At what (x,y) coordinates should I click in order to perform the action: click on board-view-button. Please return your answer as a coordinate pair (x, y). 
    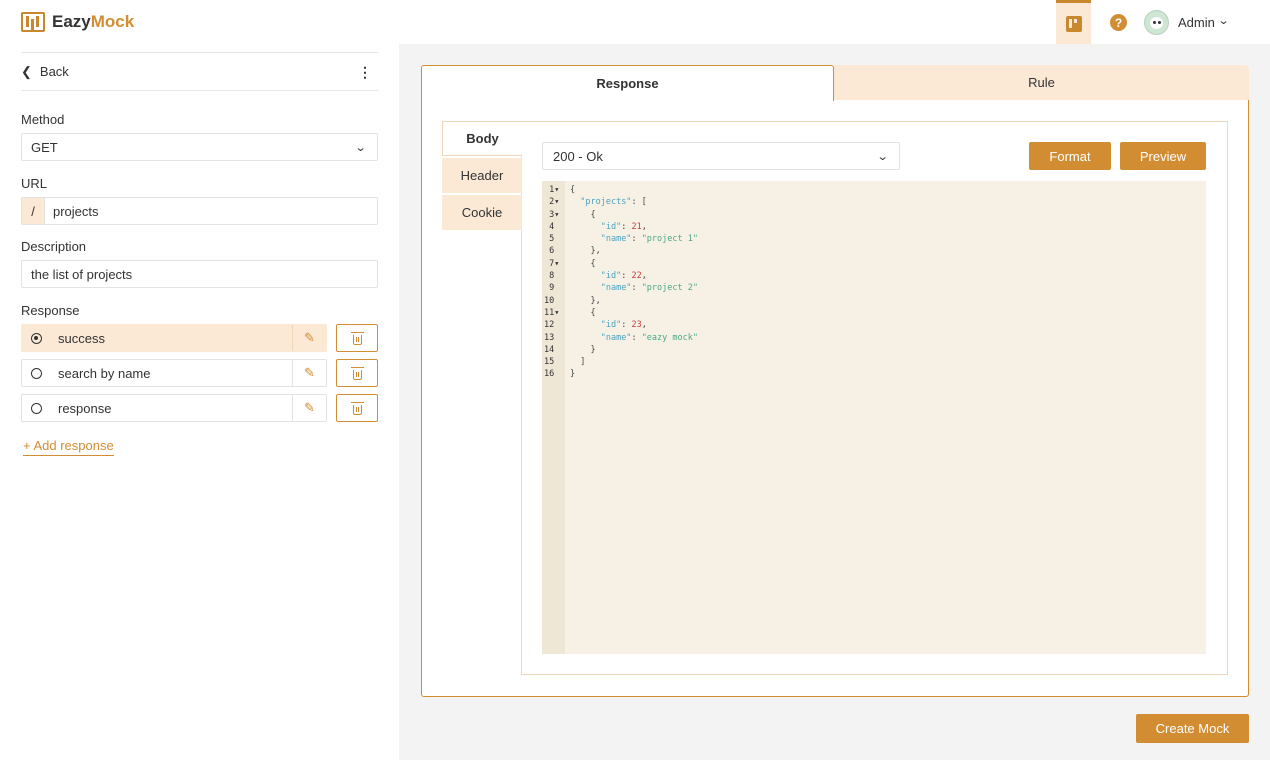
    Looking at the image, I should click on (1073, 22).